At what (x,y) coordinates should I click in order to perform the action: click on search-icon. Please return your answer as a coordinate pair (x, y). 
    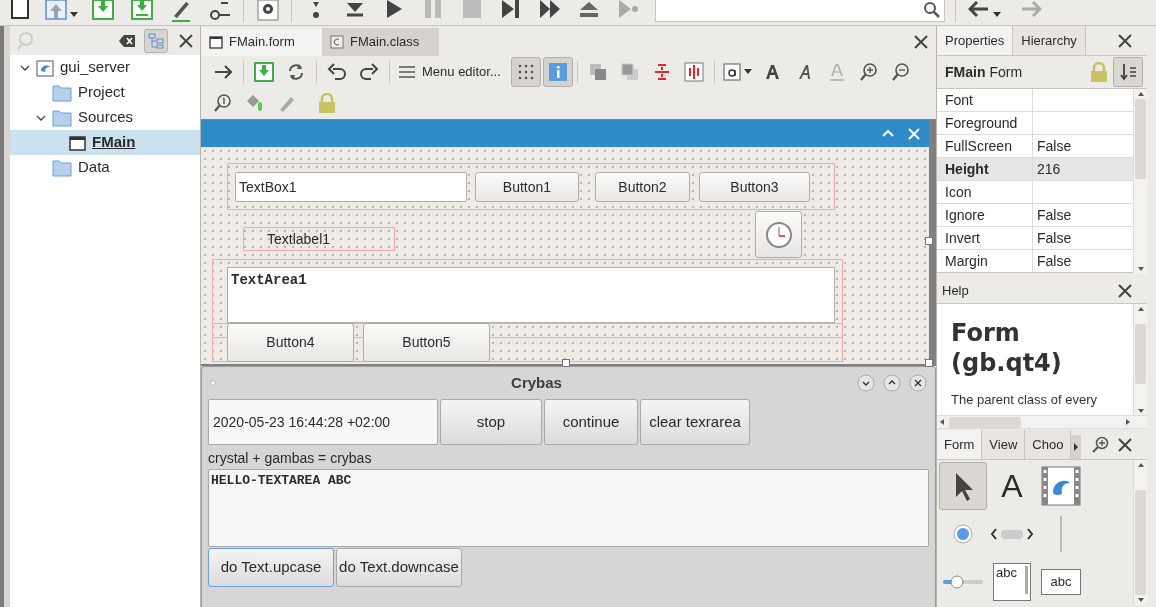
    Looking at the image, I should click on (931, 10).